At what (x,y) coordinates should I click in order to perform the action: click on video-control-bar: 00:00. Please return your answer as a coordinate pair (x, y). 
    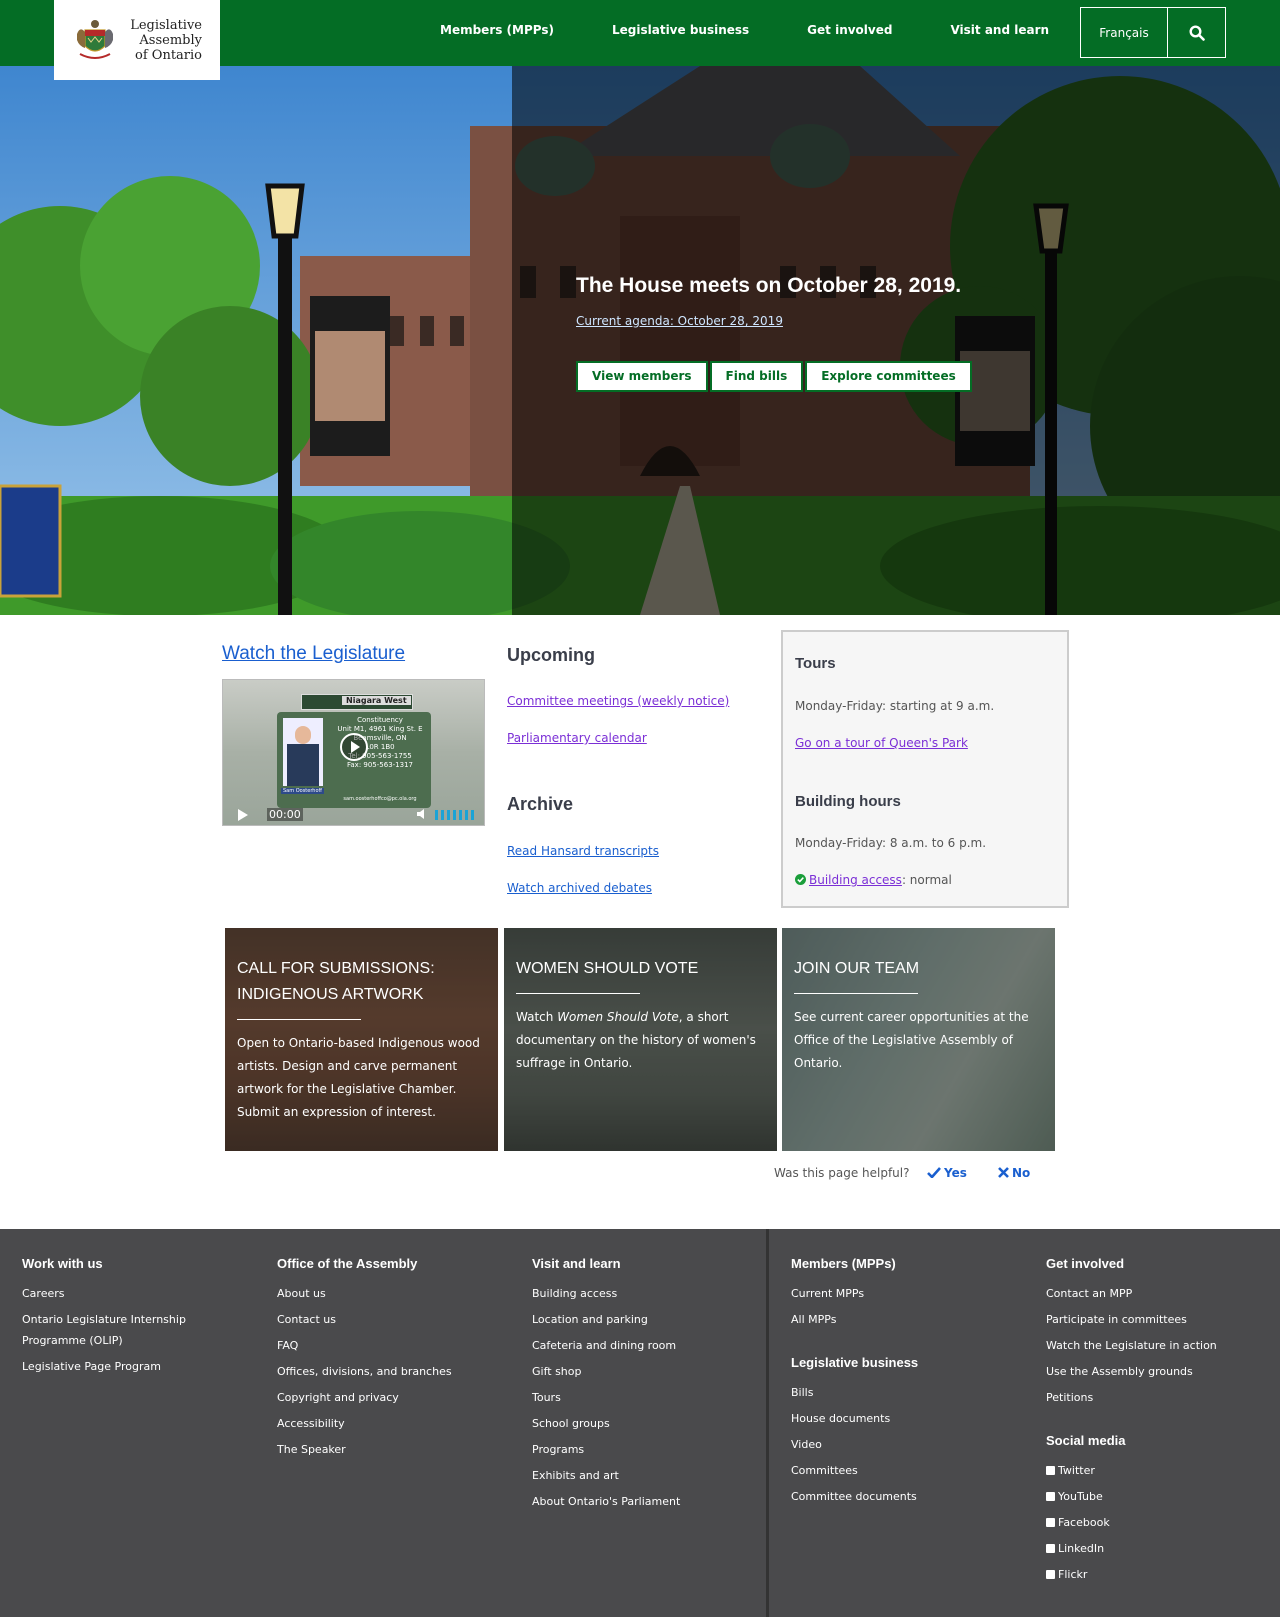
    Looking at the image, I should click on (353, 814).